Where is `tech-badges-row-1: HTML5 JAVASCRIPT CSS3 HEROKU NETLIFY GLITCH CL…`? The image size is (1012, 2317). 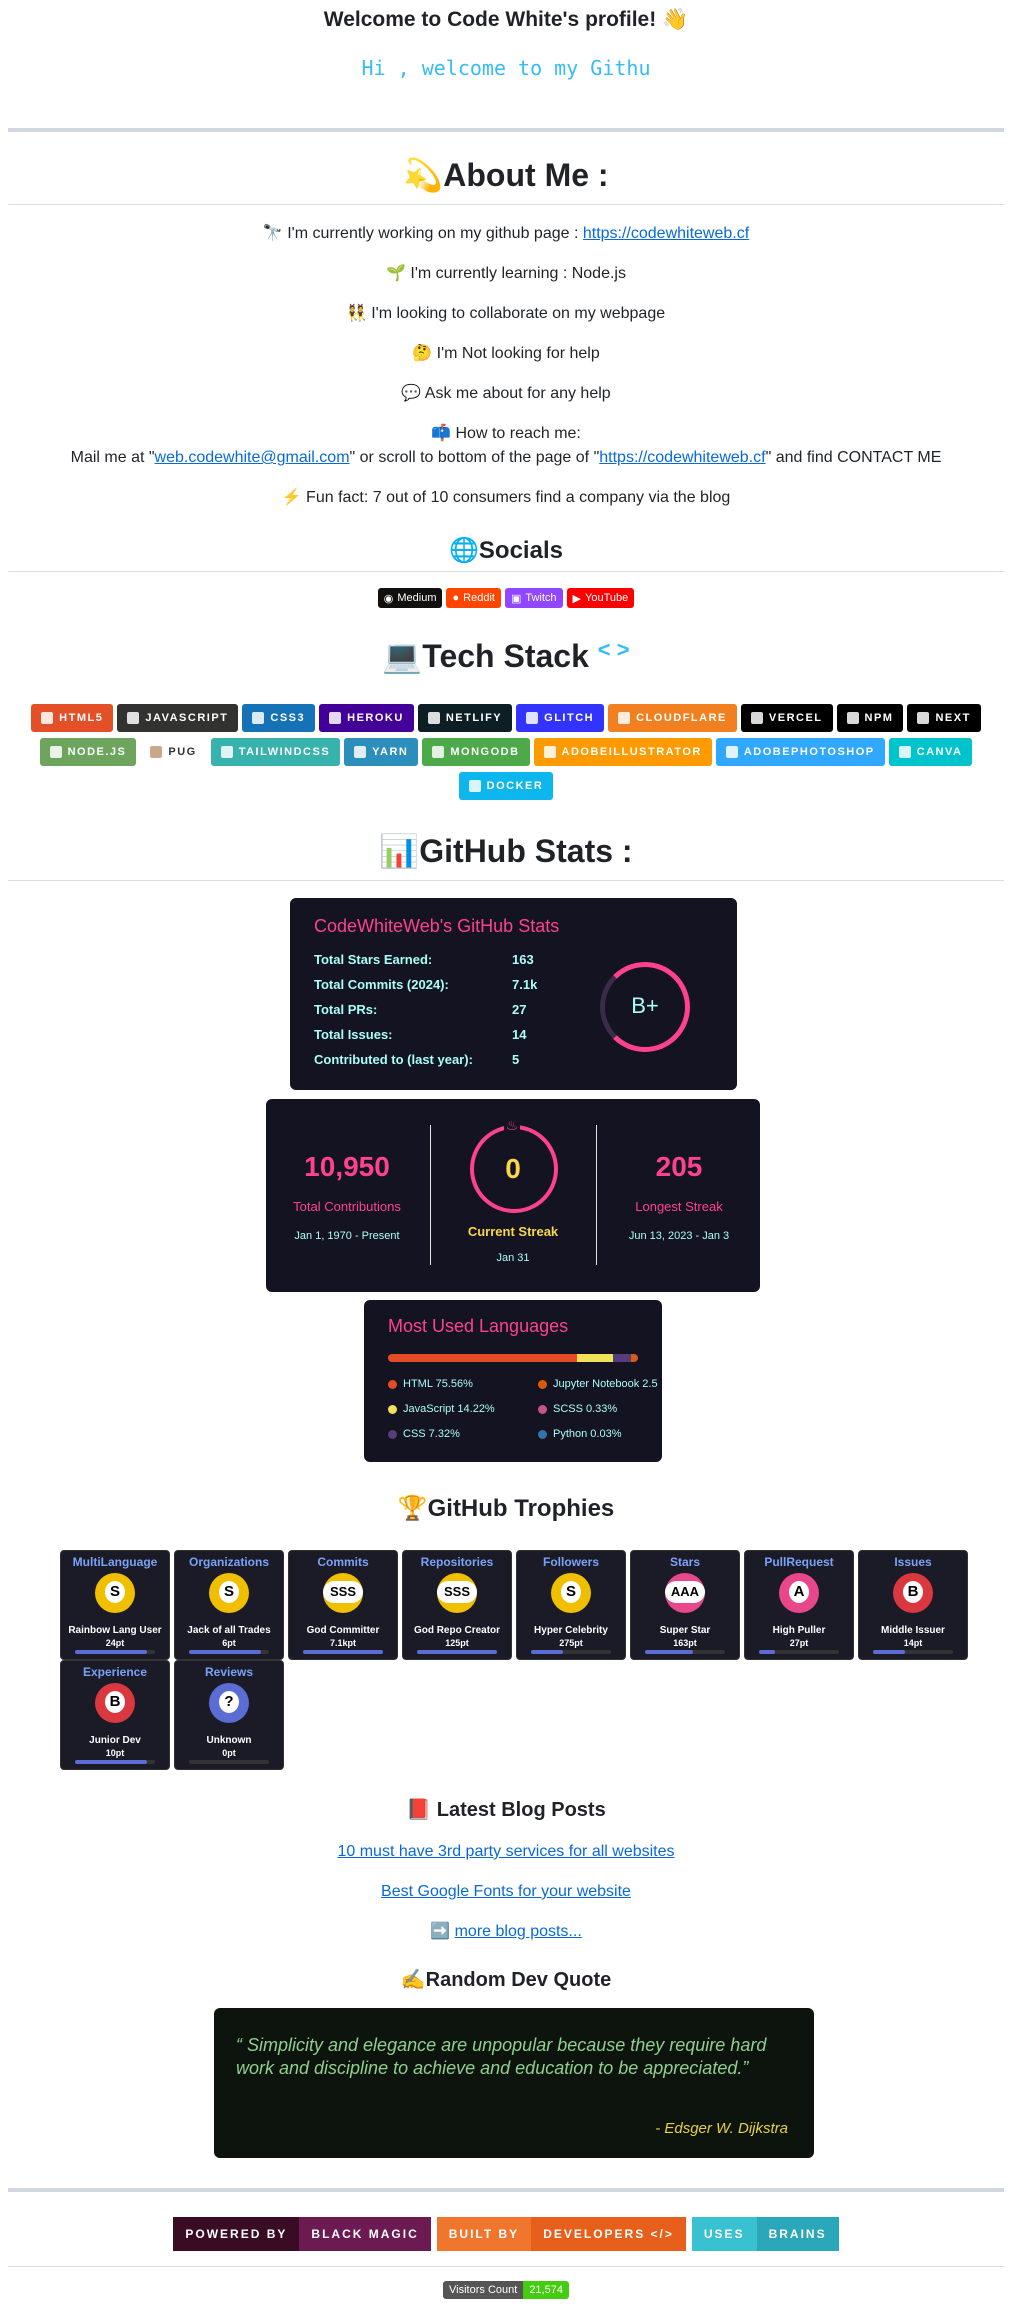 tech-badges-row-1: HTML5 JAVASCRIPT CSS3 HEROKU NETLIFY GLITCH CL… is located at coordinates (506, 718).